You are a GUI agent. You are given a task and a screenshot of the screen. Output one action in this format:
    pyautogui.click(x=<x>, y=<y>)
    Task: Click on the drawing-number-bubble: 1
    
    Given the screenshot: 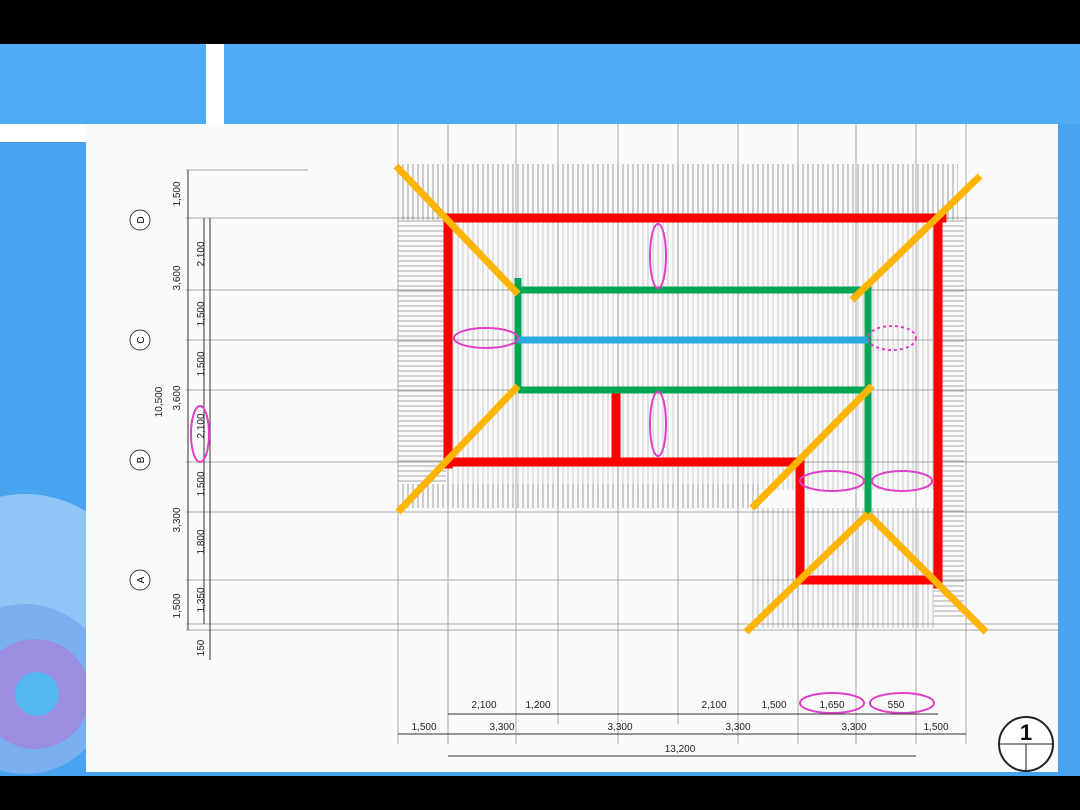 What is the action you would take?
    pyautogui.click(x=1026, y=744)
    